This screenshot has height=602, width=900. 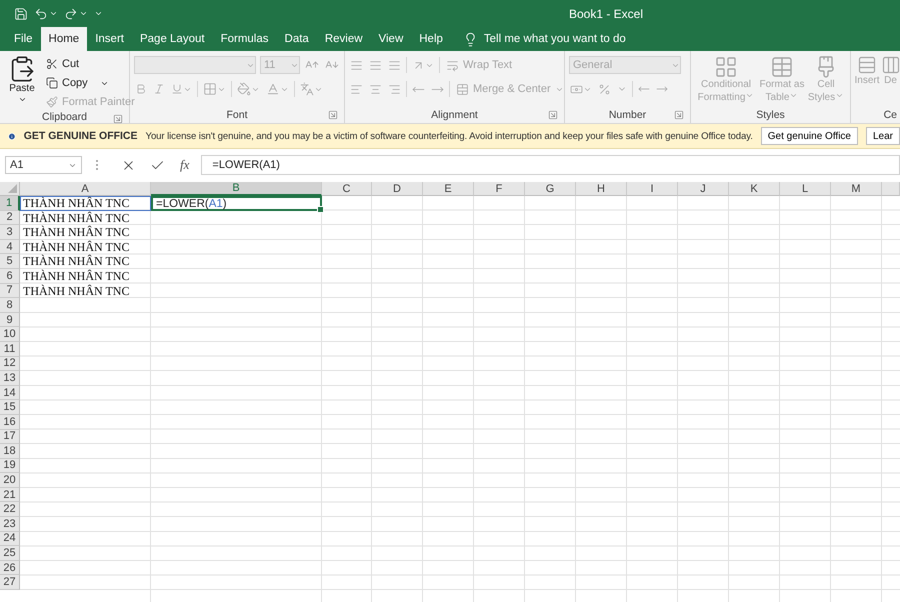 What do you see at coordinates (10, 407) in the screenshot?
I see `row-header: 15` at bounding box center [10, 407].